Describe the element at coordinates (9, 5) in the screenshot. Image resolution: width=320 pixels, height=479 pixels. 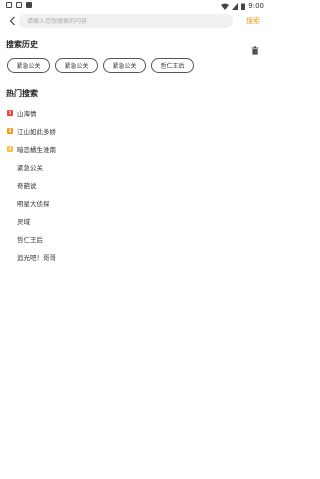
I see `notification-icon` at that location.